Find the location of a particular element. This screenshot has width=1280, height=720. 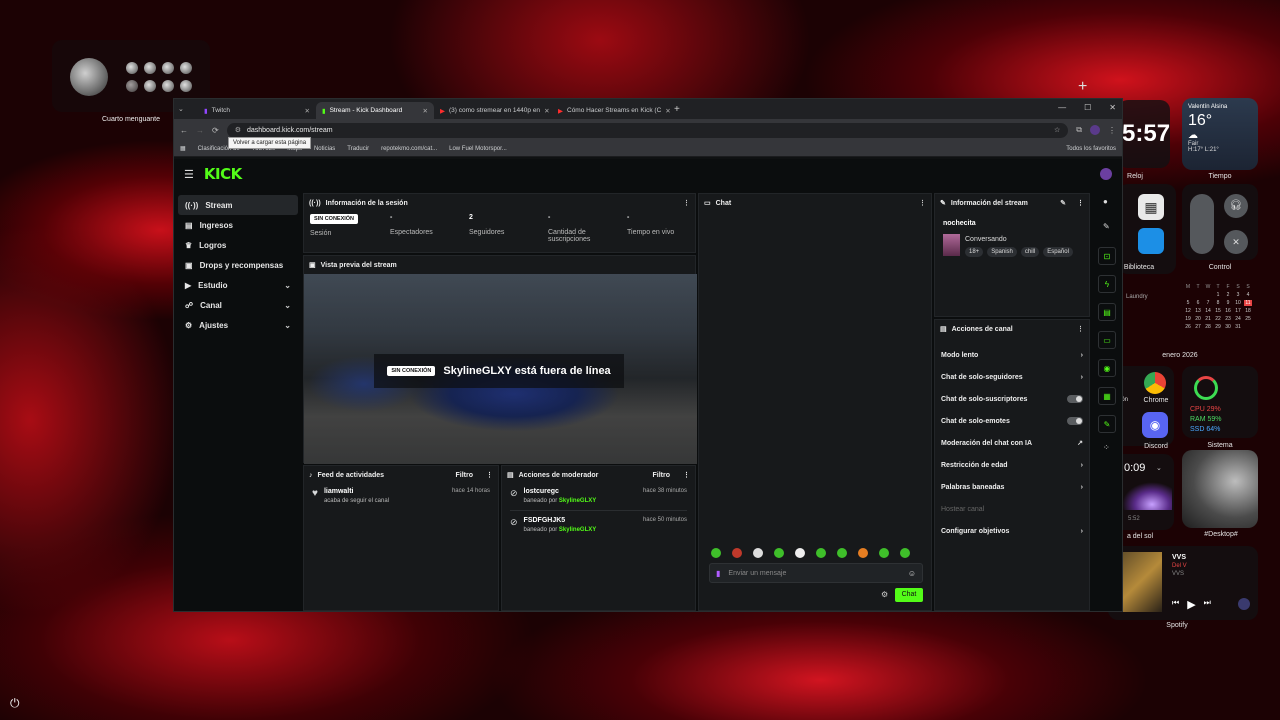

next-track-icon: ⏭ is located at coordinates (1207, 604).